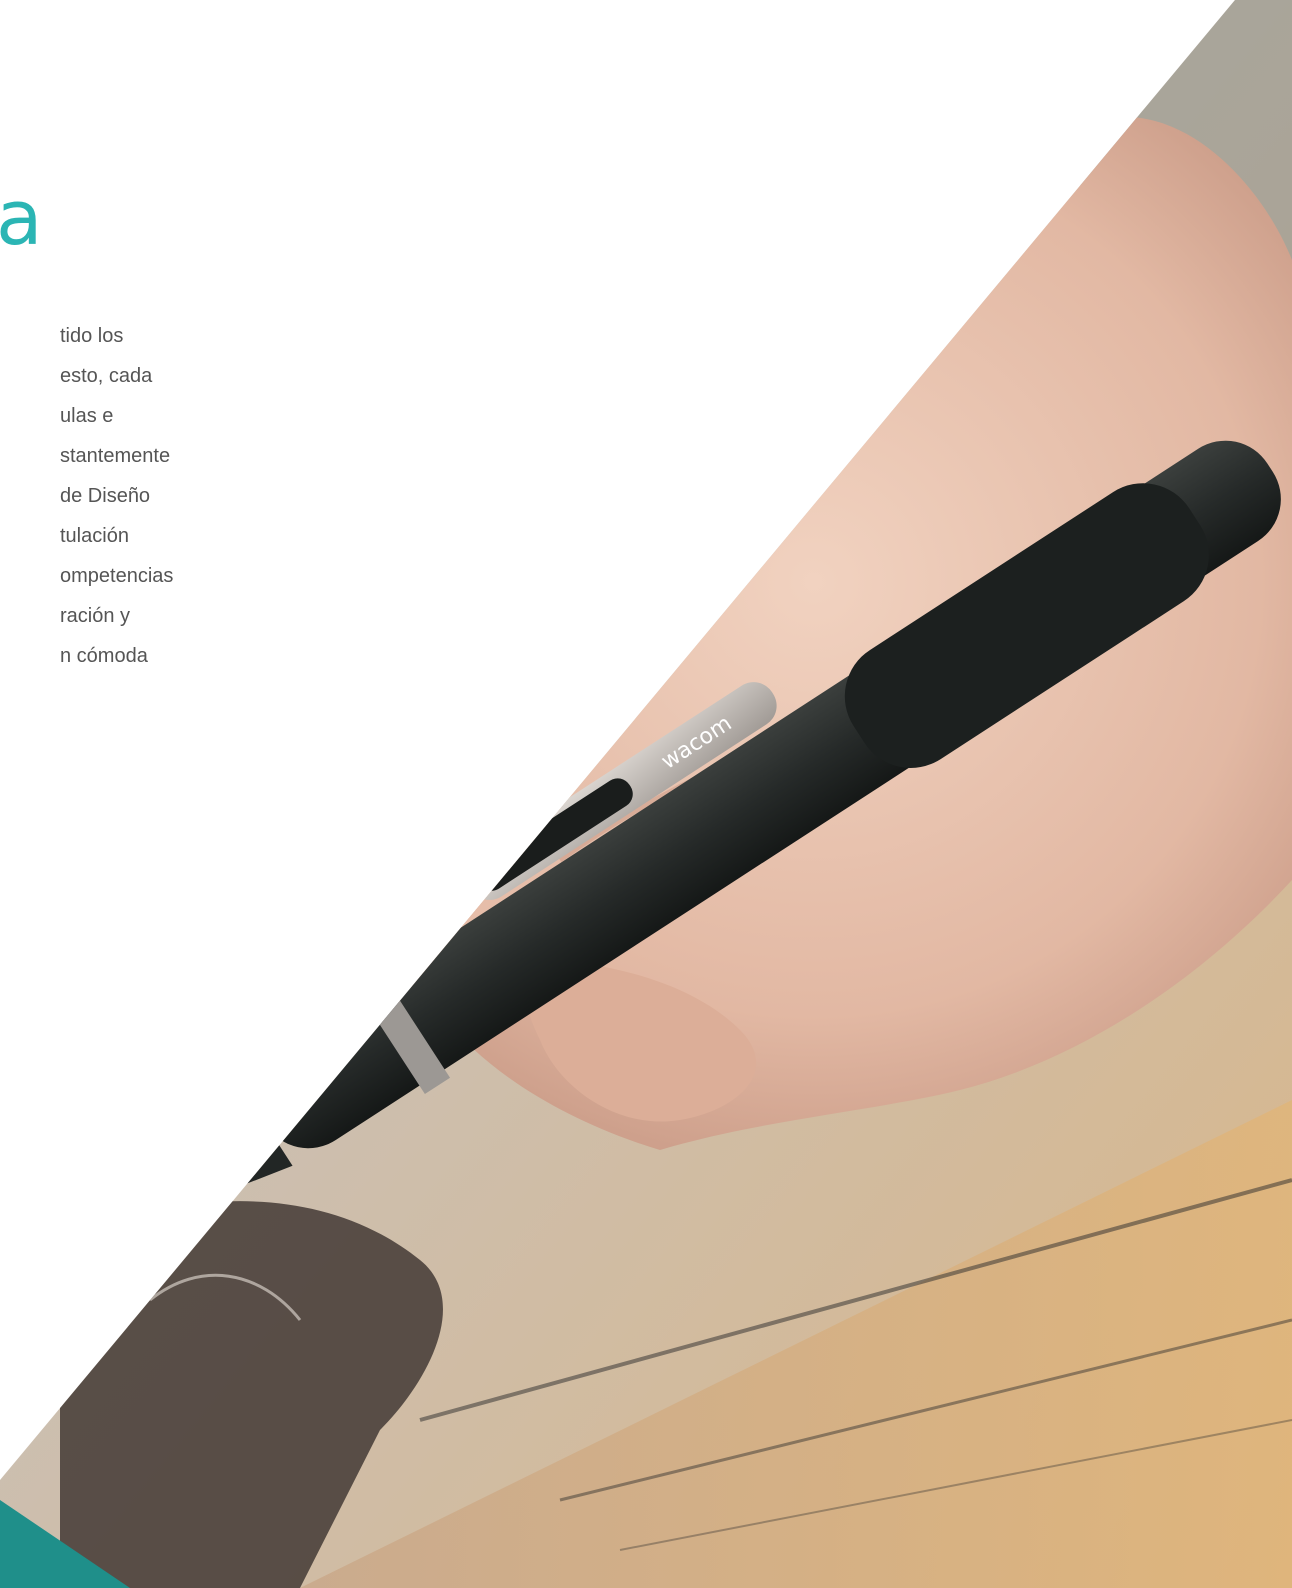 The width and height of the screenshot is (1292, 1588). I want to click on paragraph-line: de Diseño, so click(105, 496).